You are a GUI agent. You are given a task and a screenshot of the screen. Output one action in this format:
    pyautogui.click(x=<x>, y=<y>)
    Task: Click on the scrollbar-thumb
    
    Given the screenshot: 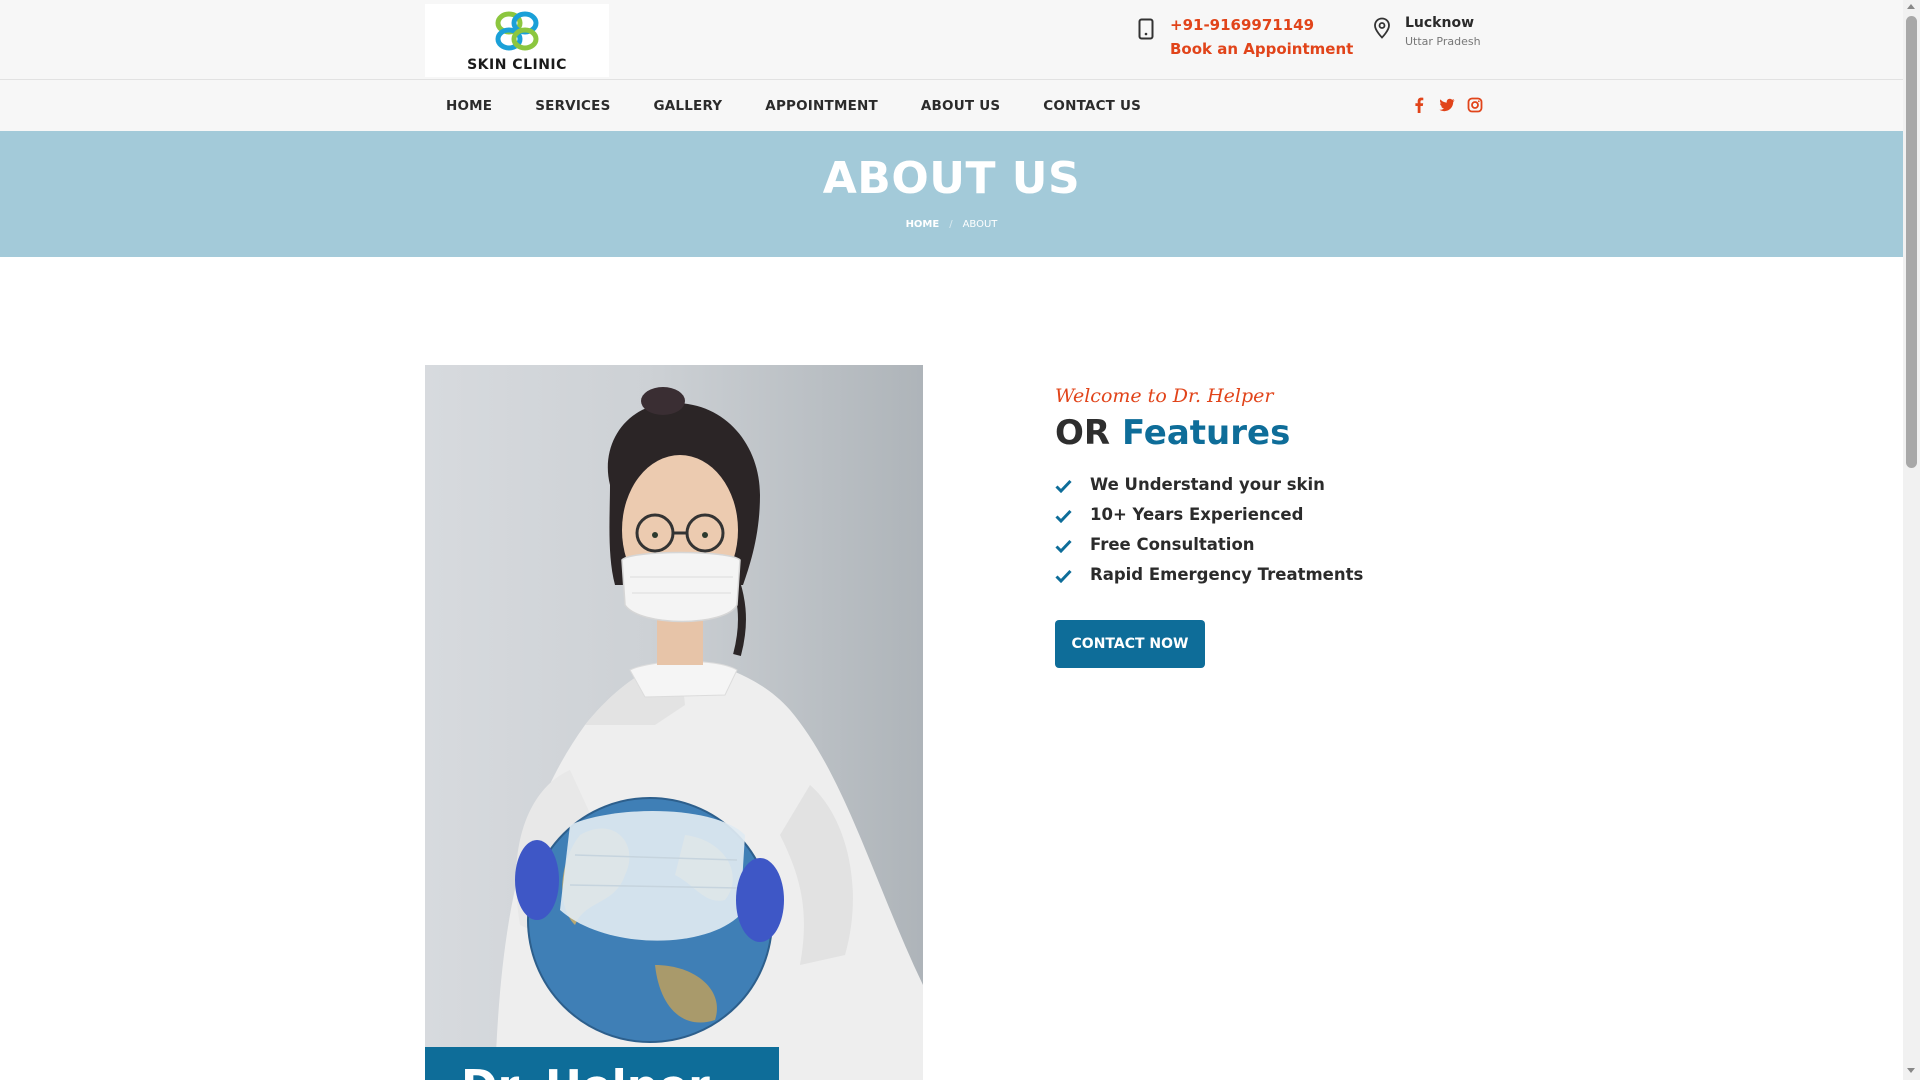 What is the action you would take?
    pyautogui.click(x=1911, y=242)
    